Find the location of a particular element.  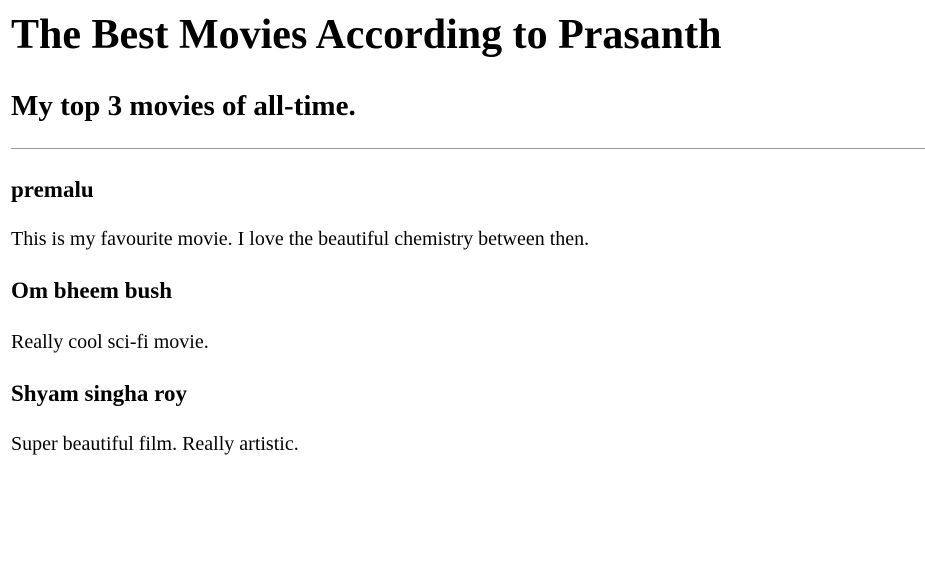

divider is located at coordinates (468, 148).